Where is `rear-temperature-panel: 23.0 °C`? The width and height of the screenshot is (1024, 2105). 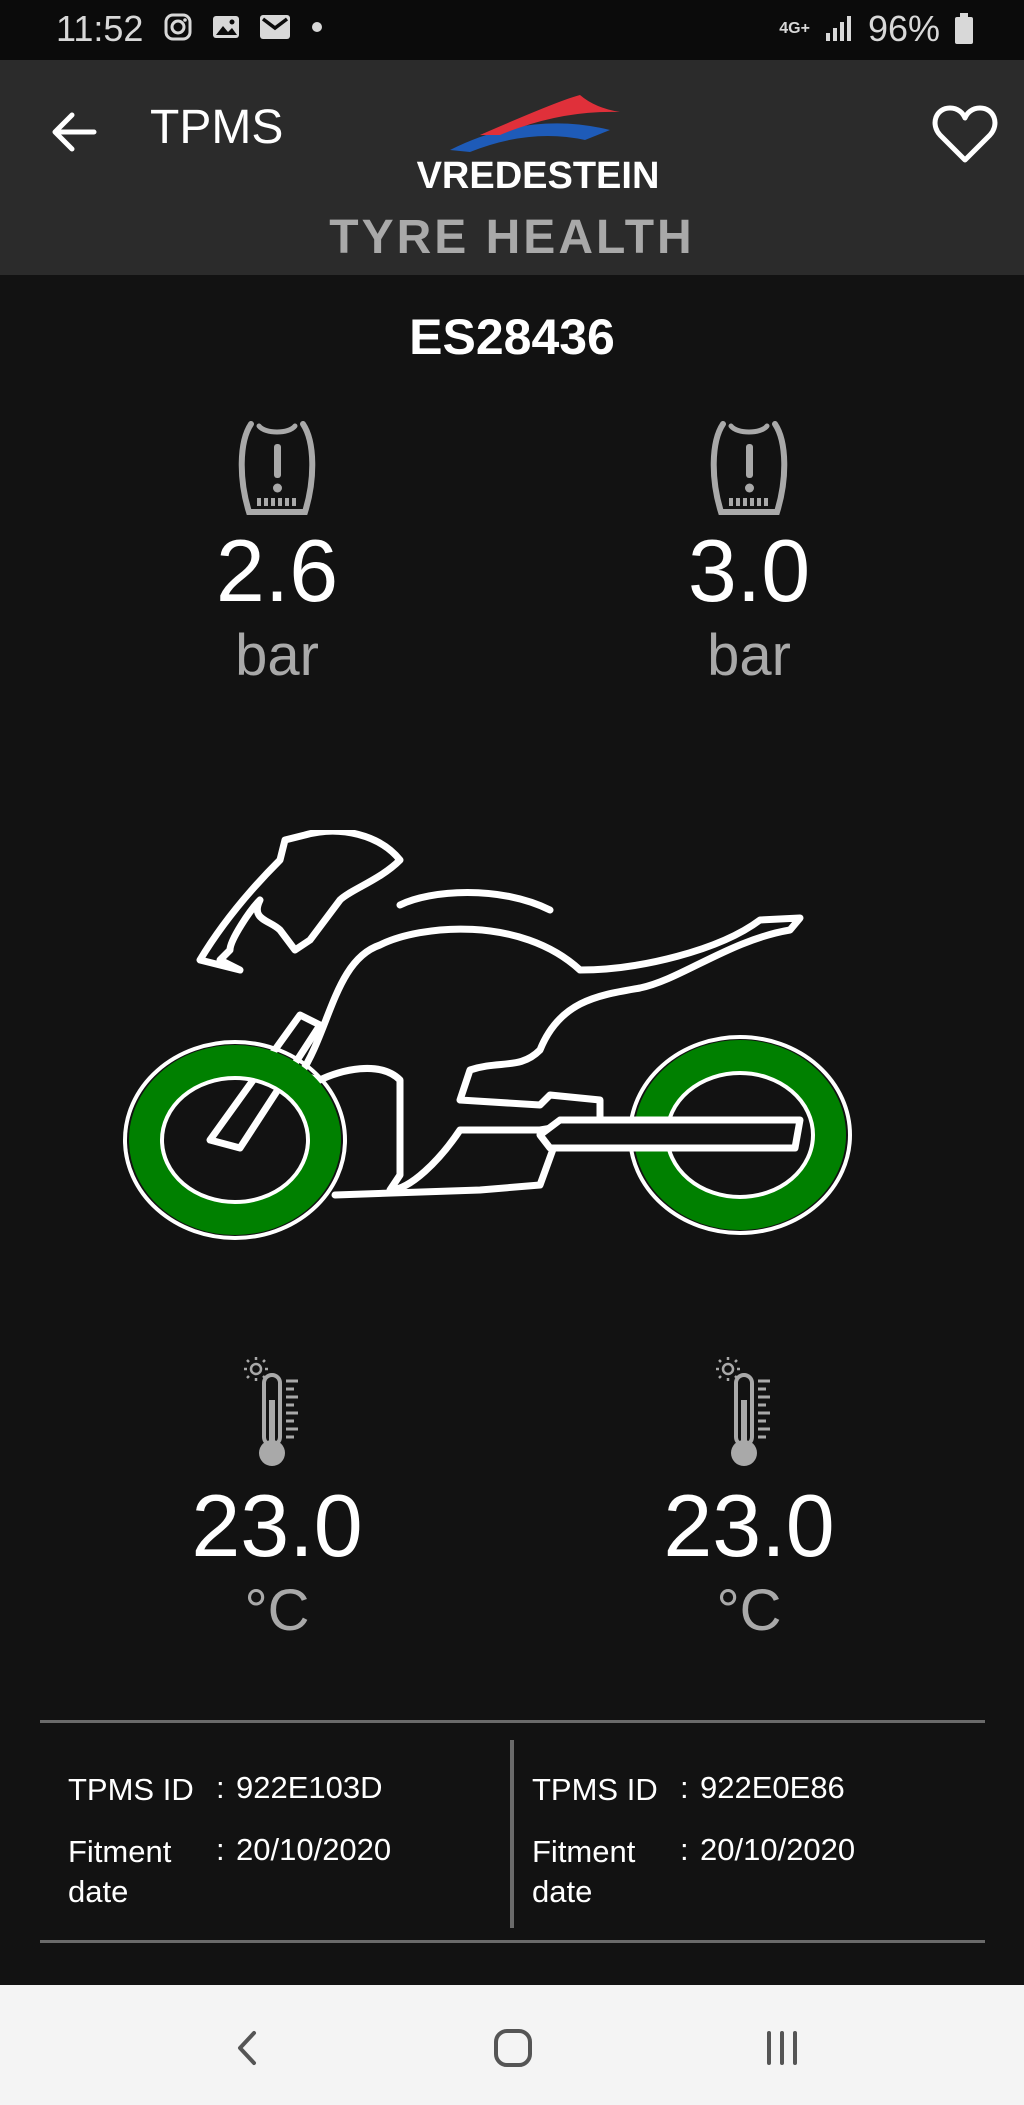
rear-temperature-panel: 23.0 °C is located at coordinates (749, 1499).